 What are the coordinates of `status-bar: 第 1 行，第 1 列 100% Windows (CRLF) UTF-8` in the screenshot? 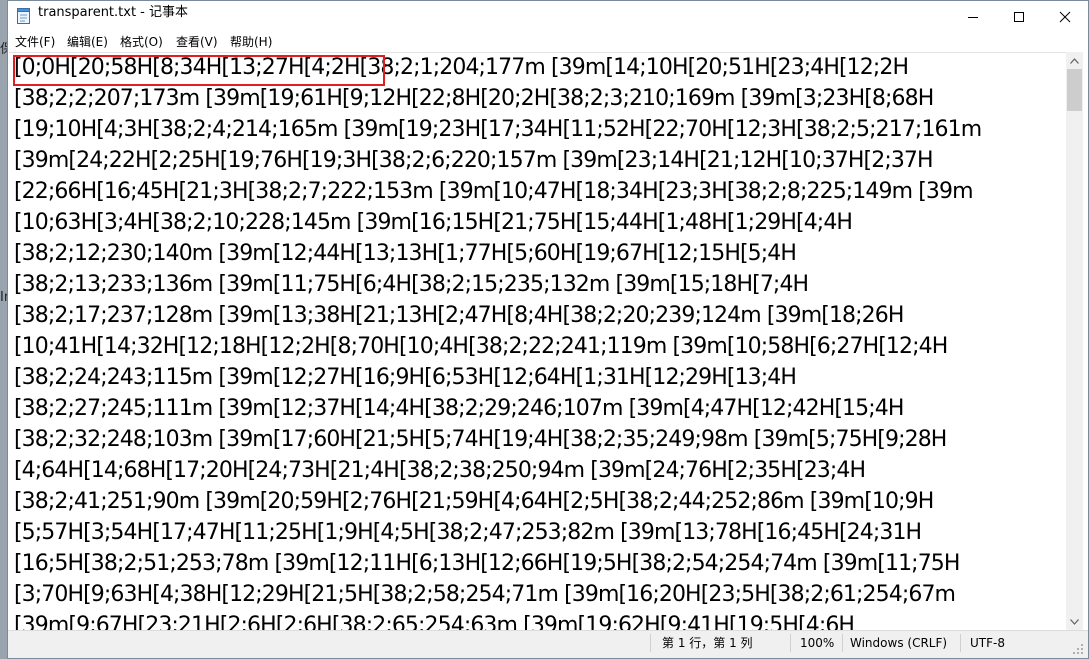 It's located at (548, 644).